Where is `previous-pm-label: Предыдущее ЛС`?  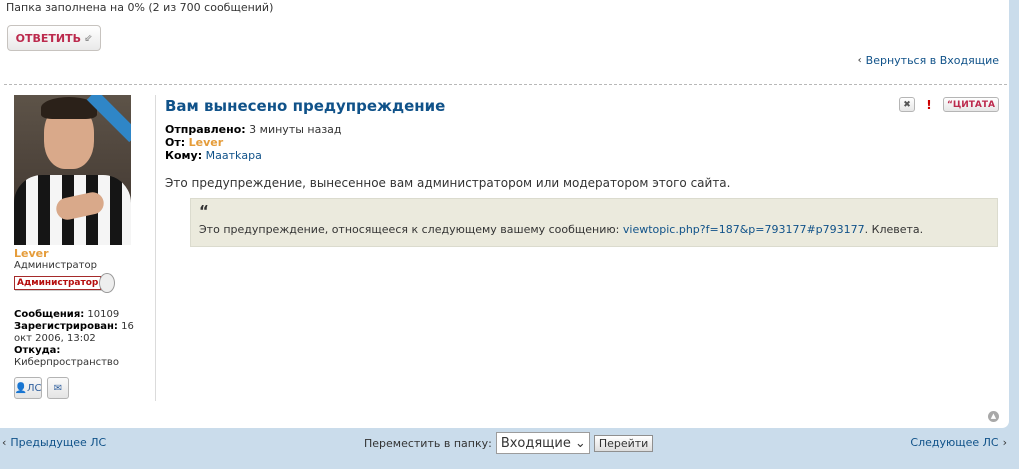
previous-pm-label: Предыдущее ЛС is located at coordinates (58, 442).